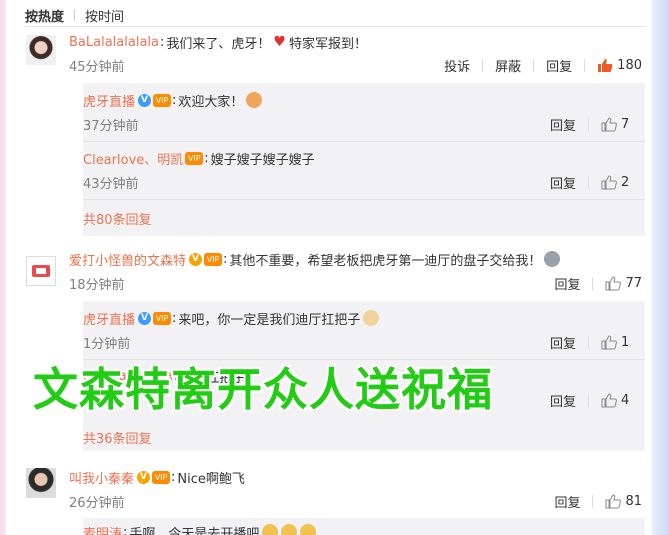 The height and width of the screenshot is (535, 669). What do you see at coordinates (117, 218) in the screenshot?
I see `more-replies-link: 共80条回复` at bounding box center [117, 218].